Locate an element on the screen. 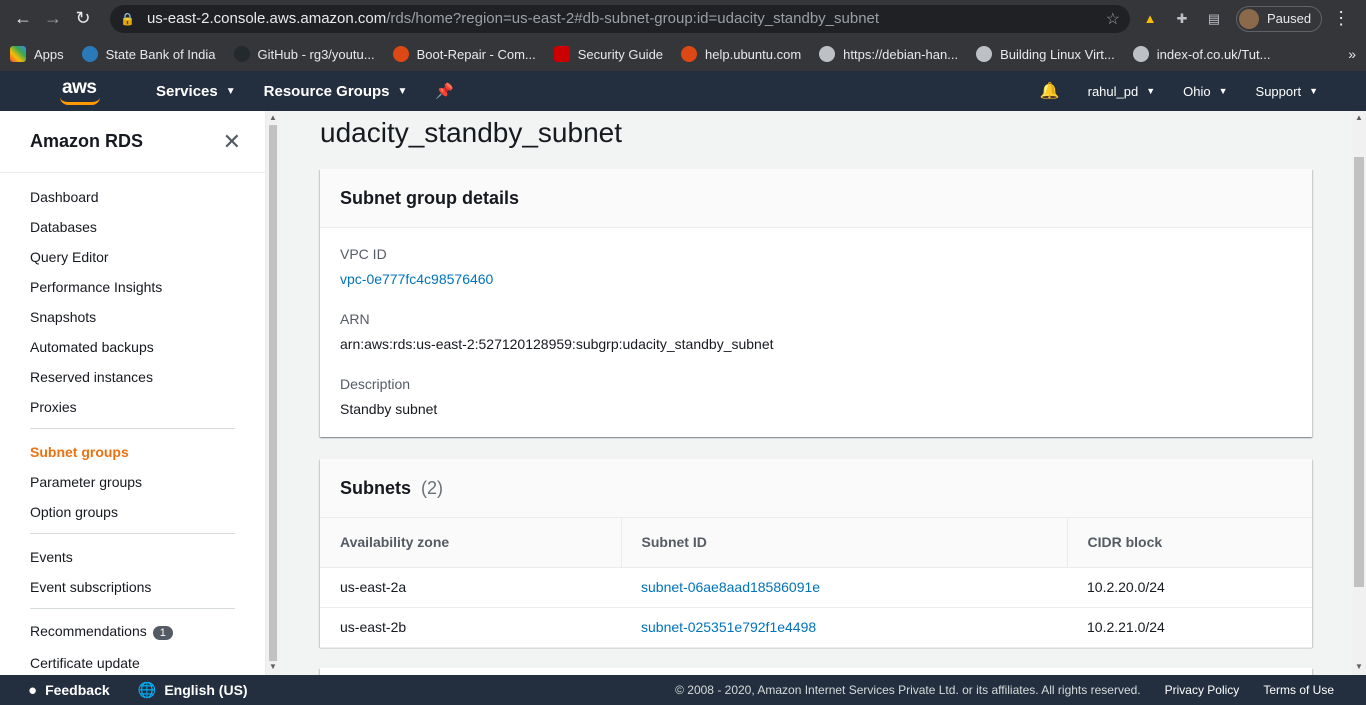 This screenshot has height=705, width=1366. language-selector: 🌐 English (US) is located at coordinates (193, 690).